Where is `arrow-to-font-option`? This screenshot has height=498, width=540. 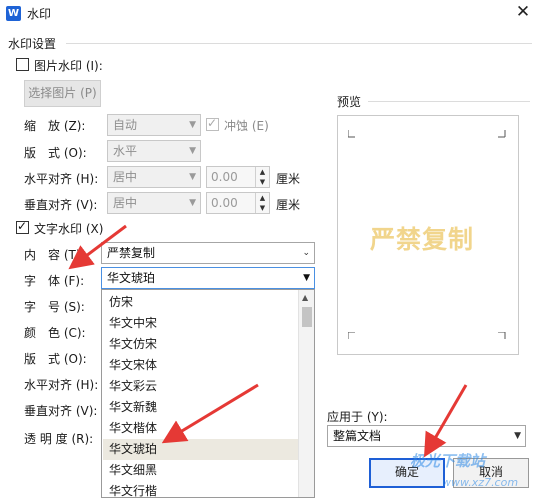
arrow-to-font-option is located at coordinates (210, 413).